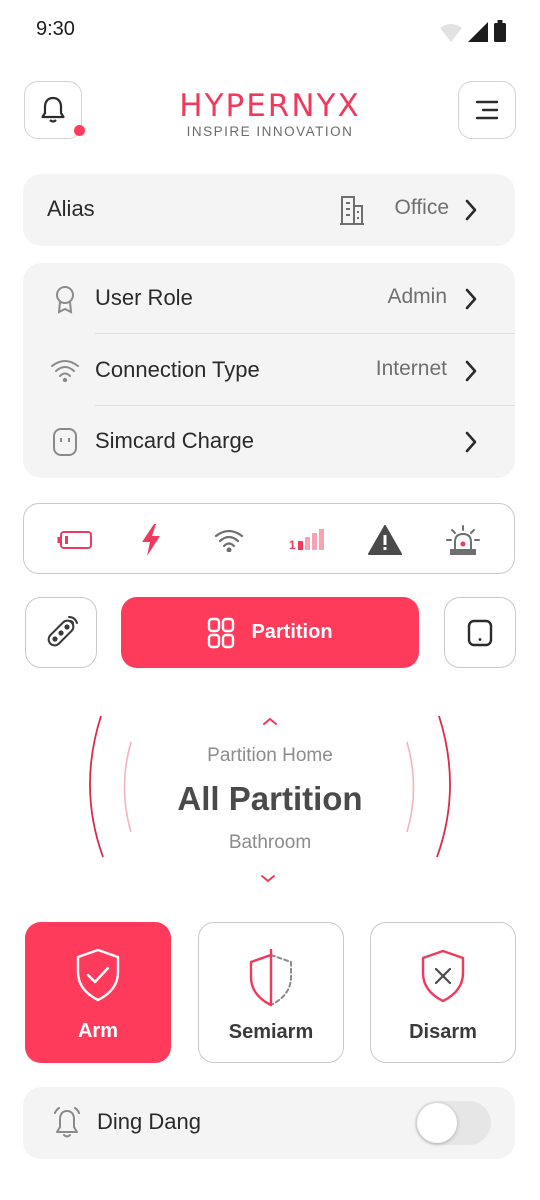  What do you see at coordinates (437, 1123) in the screenshot?
I see `toggle-knob` at bounding box center [437, 1123].